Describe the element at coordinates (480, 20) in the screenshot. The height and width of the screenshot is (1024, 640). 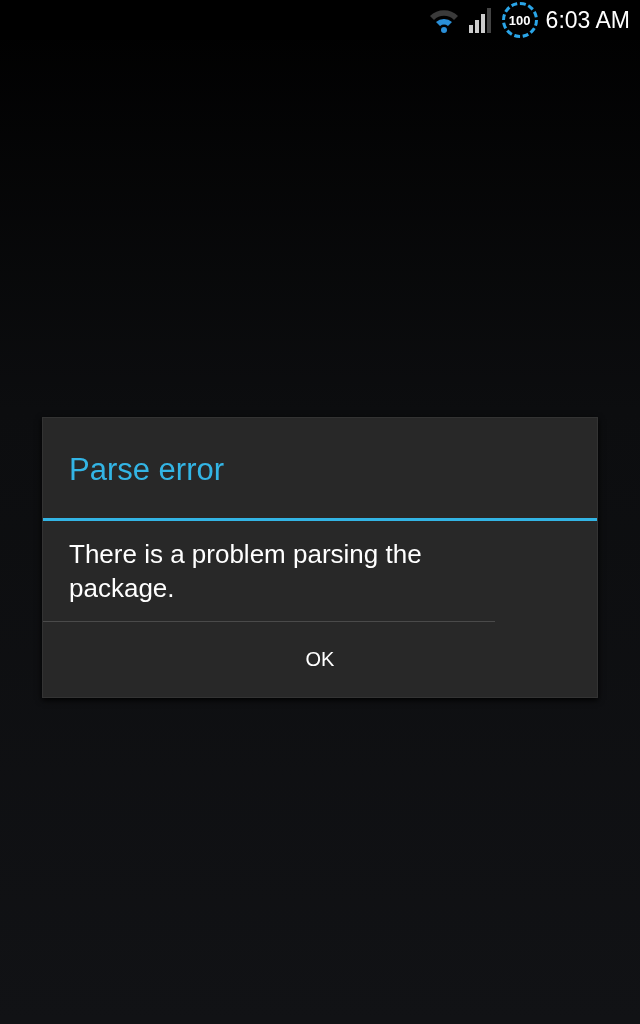
I see `signal-icon` at that location.